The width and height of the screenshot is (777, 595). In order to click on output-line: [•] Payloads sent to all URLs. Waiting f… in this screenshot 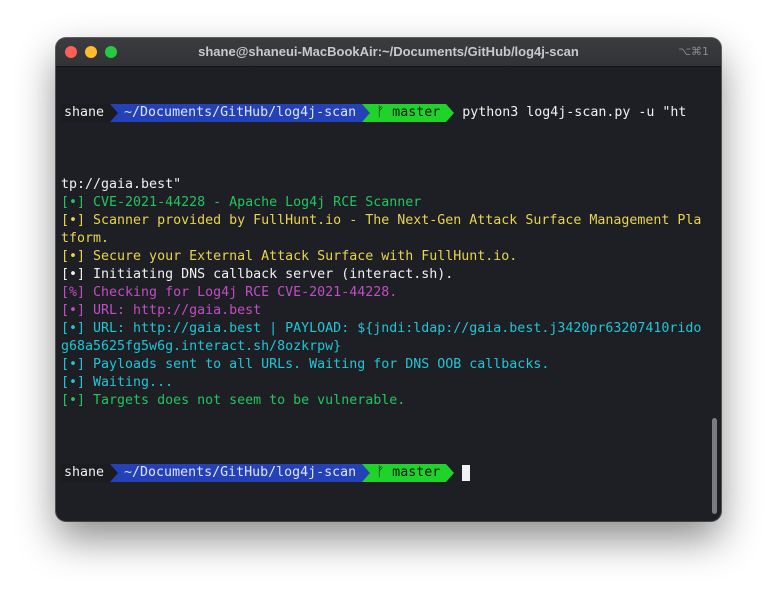, I will do `click(305, 364)`.